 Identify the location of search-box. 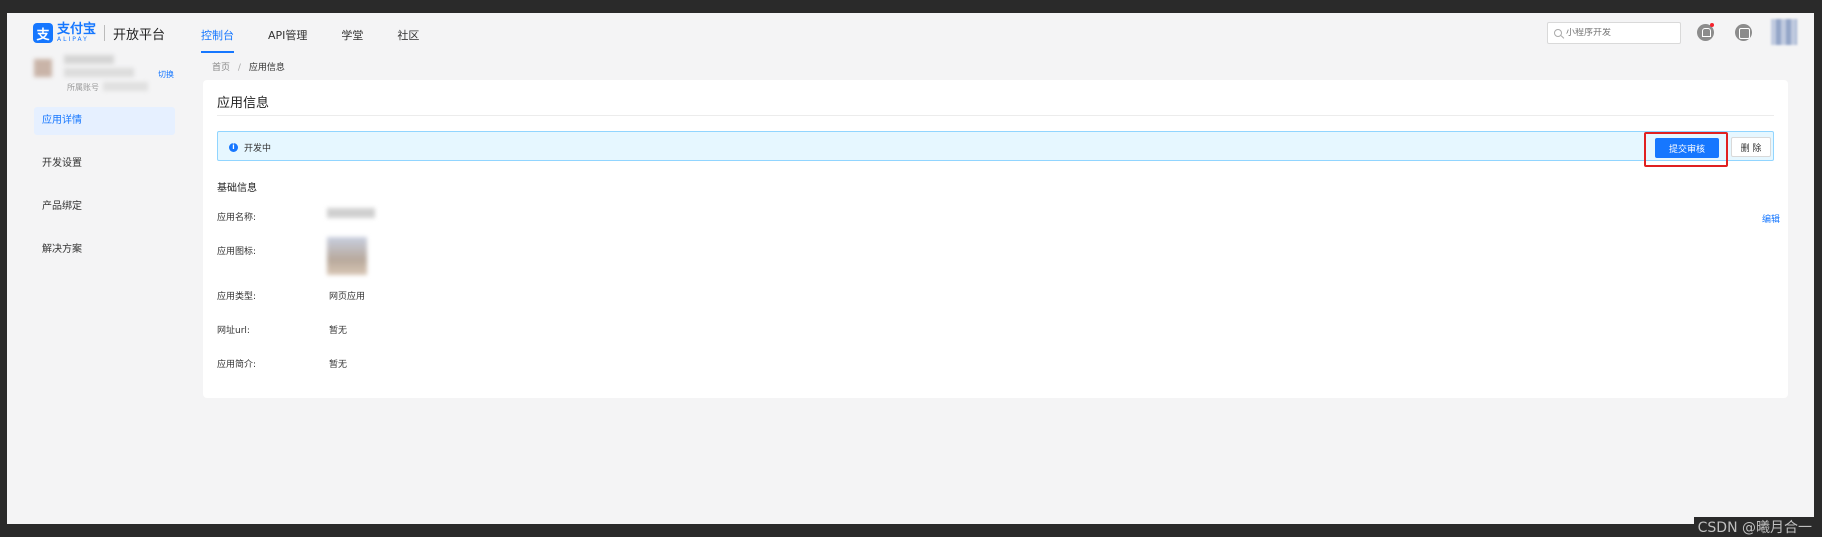
(1614, 33).